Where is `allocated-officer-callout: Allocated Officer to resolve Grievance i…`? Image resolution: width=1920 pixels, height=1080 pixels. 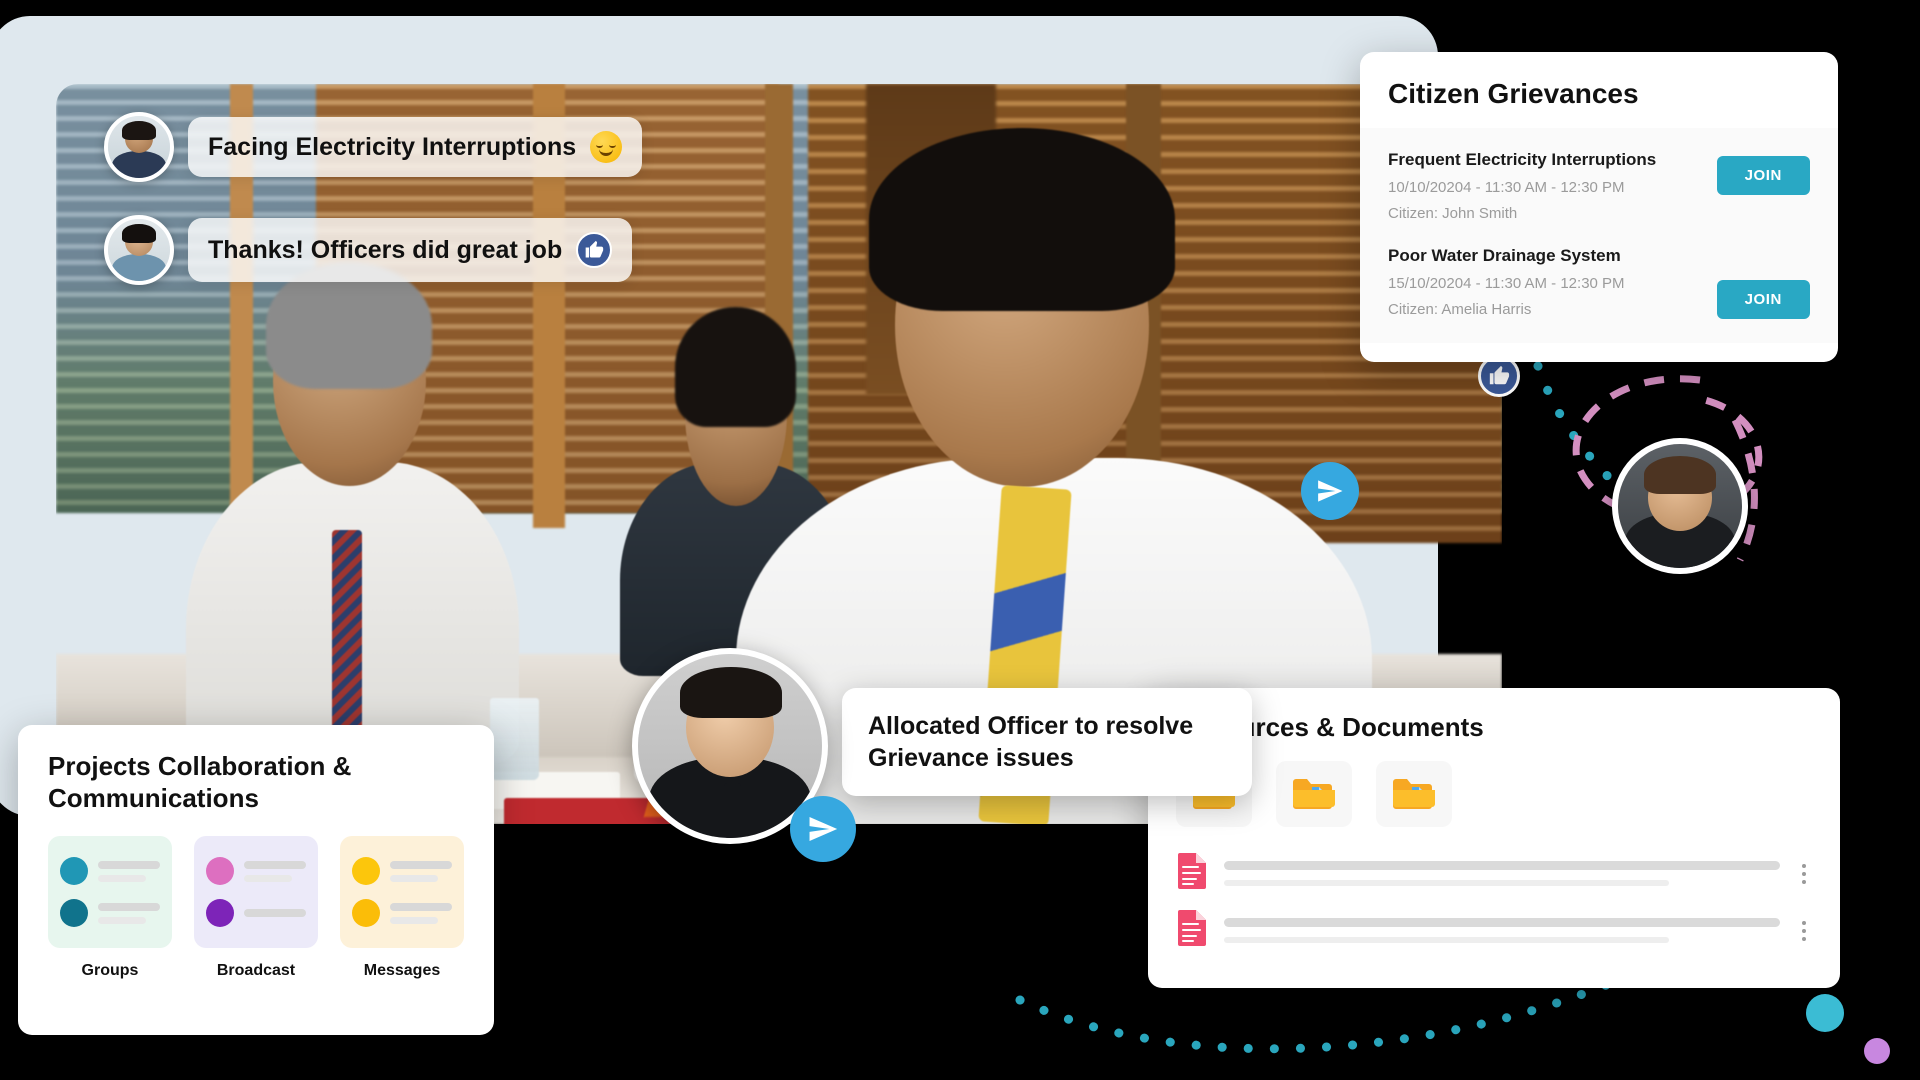 allocated-officer-callout: Allocated Officer to resolve Grievance i… is located at coordinates (942, 763).